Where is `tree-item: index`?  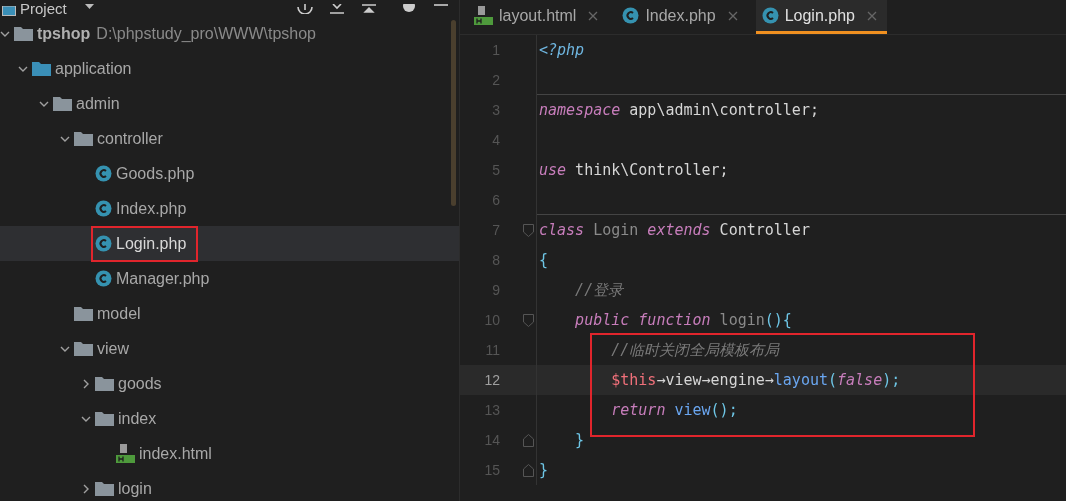
tree-item: index is located at coordinates (229, 418).